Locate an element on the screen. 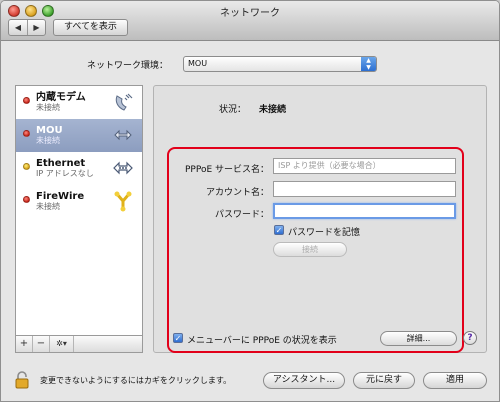 This screenshot has height=402, width=500. account-name-label: アカウント名： is located at coordinates (237, 193).